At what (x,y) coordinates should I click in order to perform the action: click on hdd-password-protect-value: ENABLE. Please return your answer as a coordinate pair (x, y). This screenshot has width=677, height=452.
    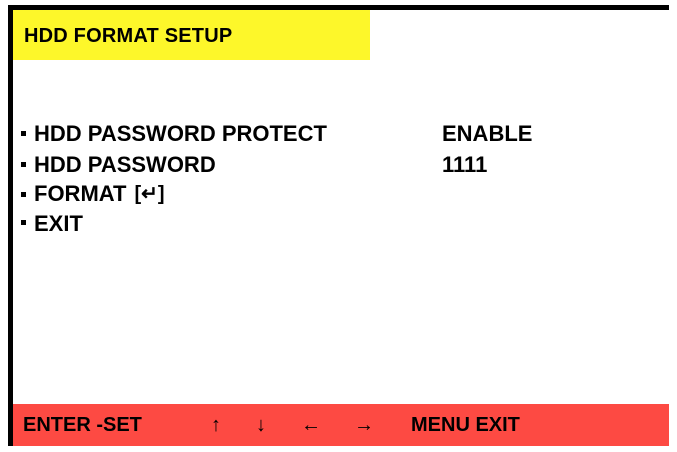
    Looking at the image, I should click on (487, 133).